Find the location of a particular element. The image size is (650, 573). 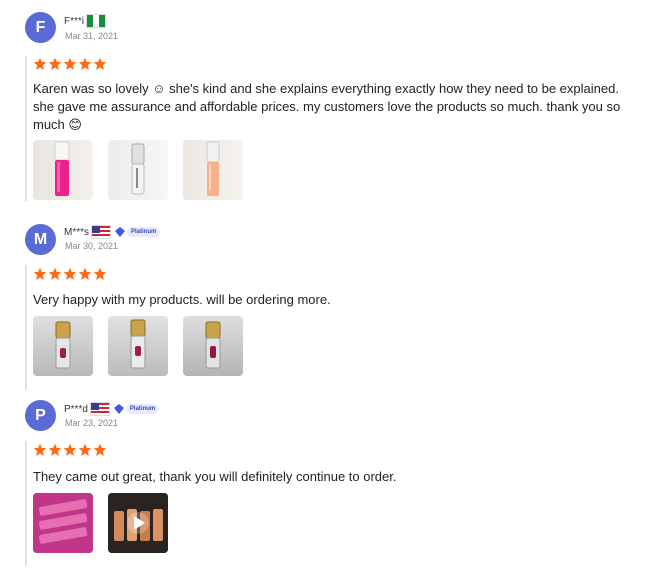

peach-lip-gloss-icon is located at coordinates (213, 168).